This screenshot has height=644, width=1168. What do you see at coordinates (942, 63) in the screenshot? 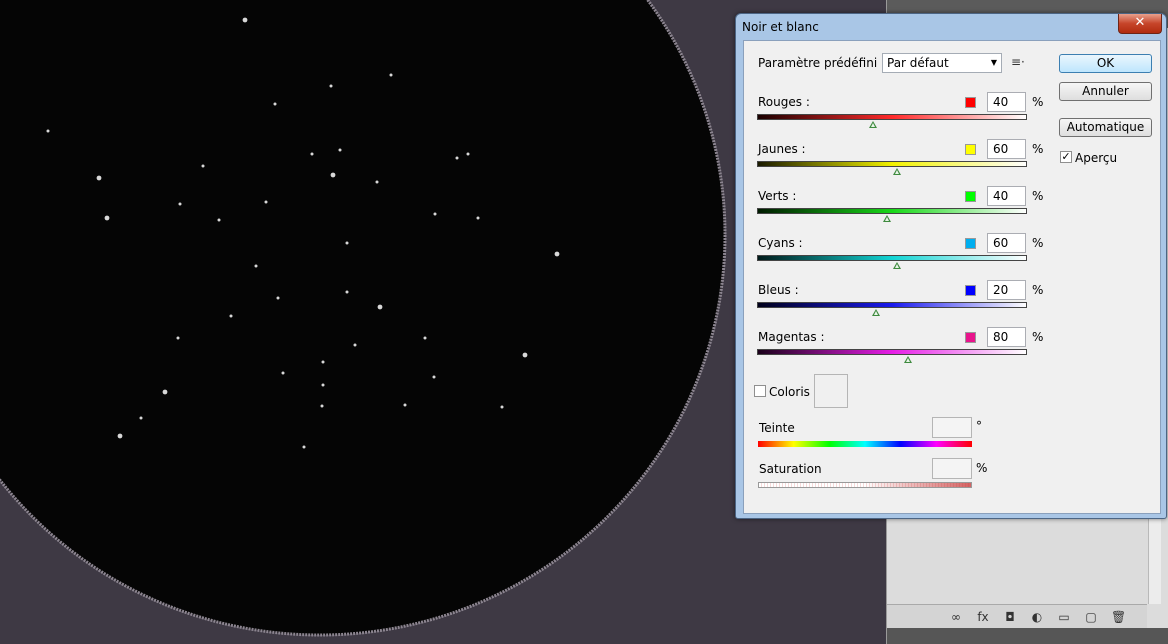
I see `preset-select: Par défaut ▼` at bounding box center [942, 63].